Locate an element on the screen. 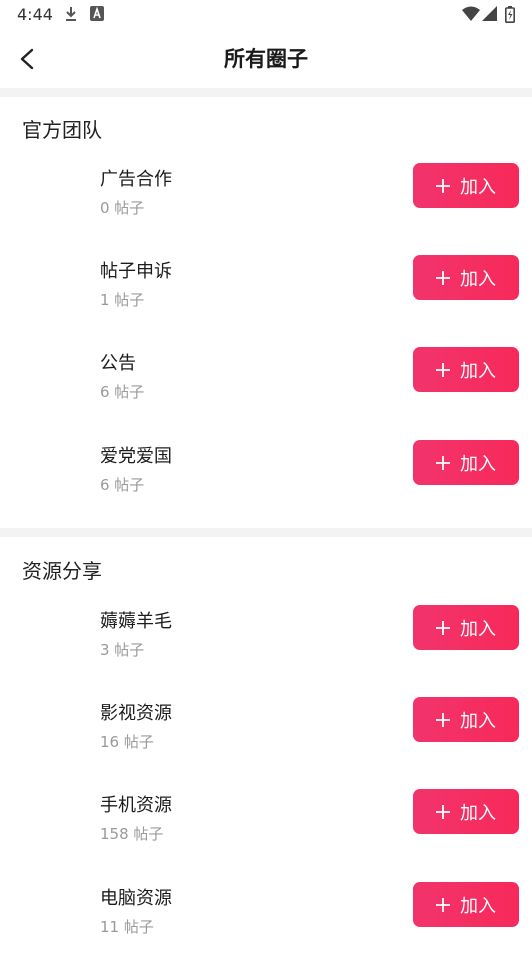  circle-name: 广告合作 is located at coordinates (136, 179).